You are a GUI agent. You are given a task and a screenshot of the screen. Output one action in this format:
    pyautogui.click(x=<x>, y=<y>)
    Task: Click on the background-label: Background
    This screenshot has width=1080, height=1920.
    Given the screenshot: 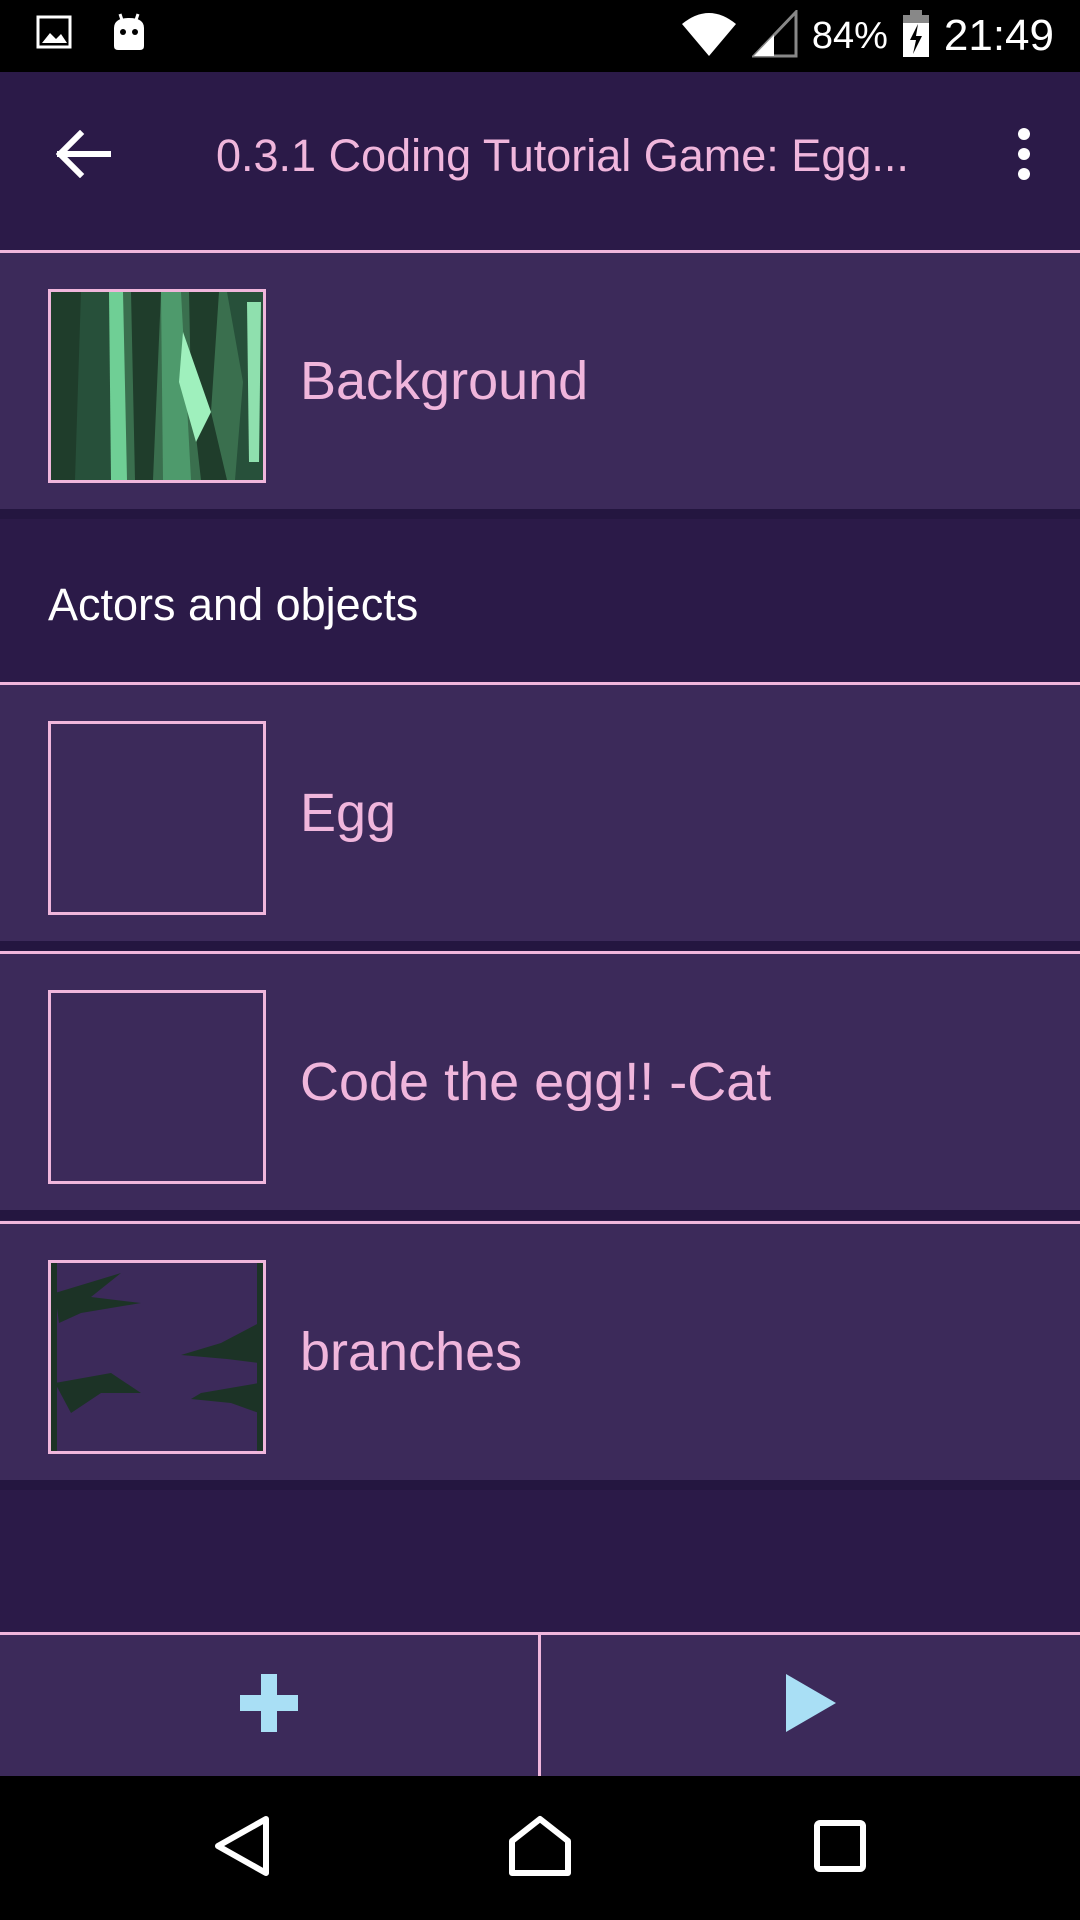 What is the action you would take?
    pyautogui.click(x=444, y=381)
    